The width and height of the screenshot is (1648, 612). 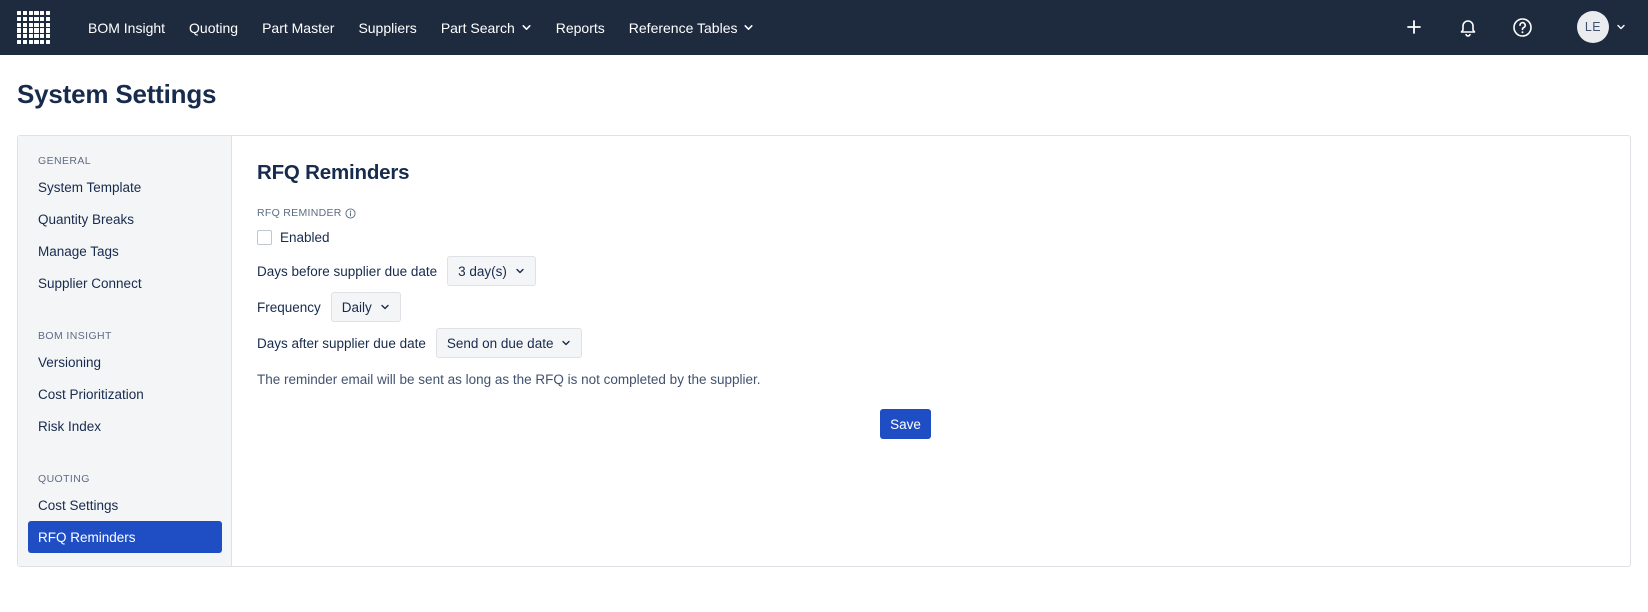 I want to click on nav-reference-tables: Reference Tables, so click(x=692, y=27).